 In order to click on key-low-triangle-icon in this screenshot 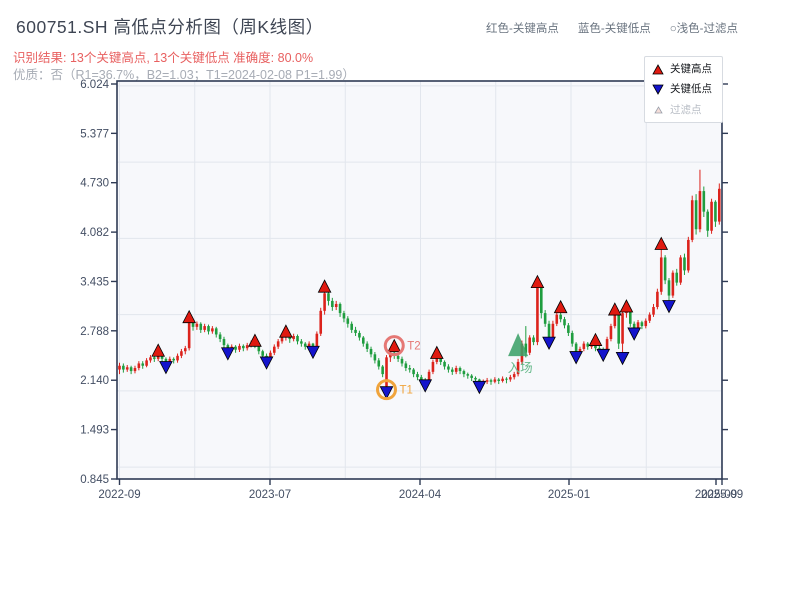, I will do `click(658, 89)`.